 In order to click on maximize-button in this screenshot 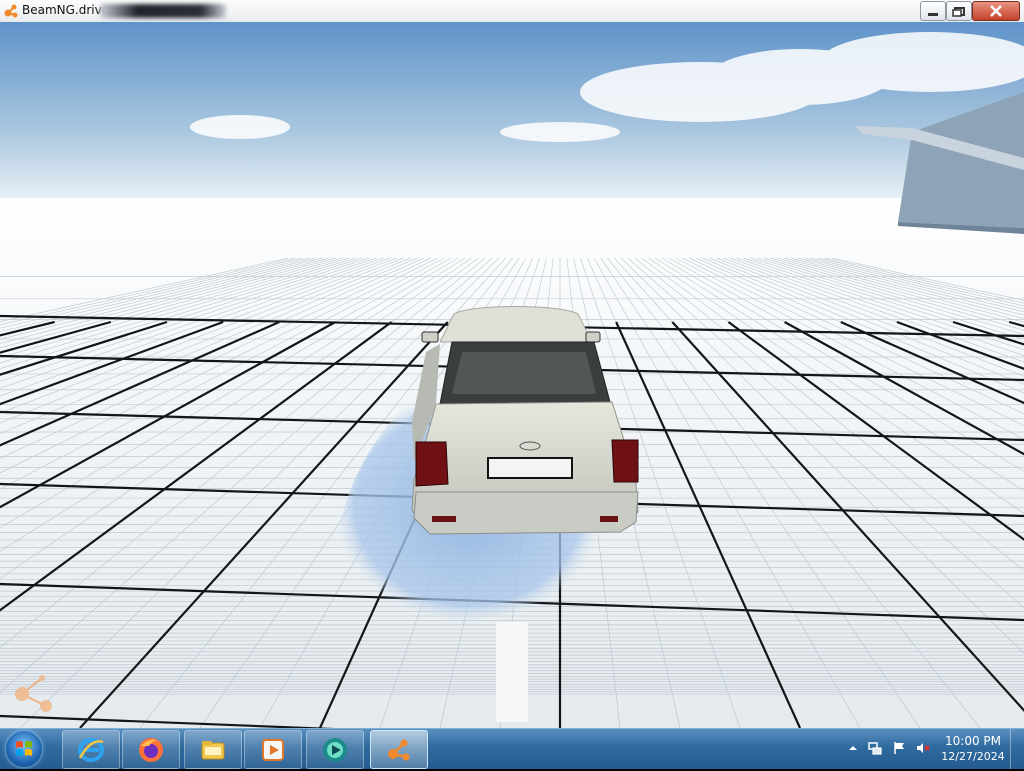, I will do `click(959, 11)`.